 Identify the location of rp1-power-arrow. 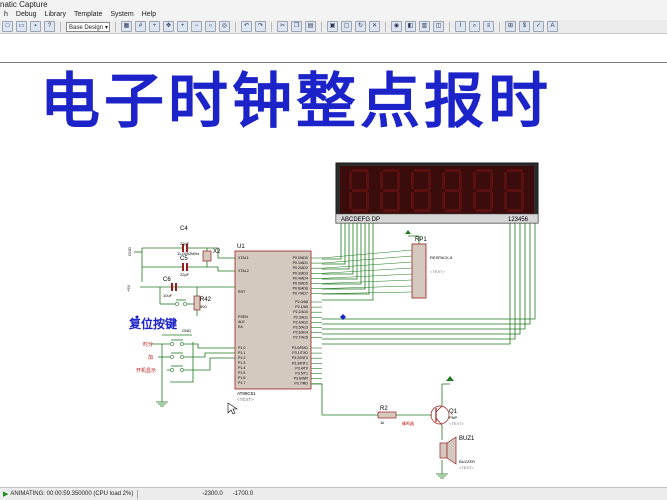
(408, 232).